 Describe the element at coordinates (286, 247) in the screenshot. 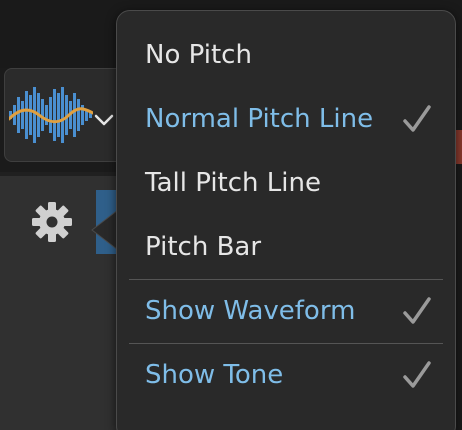

I see `menu-item-pitch-bar: Pitch Bar` at that location.